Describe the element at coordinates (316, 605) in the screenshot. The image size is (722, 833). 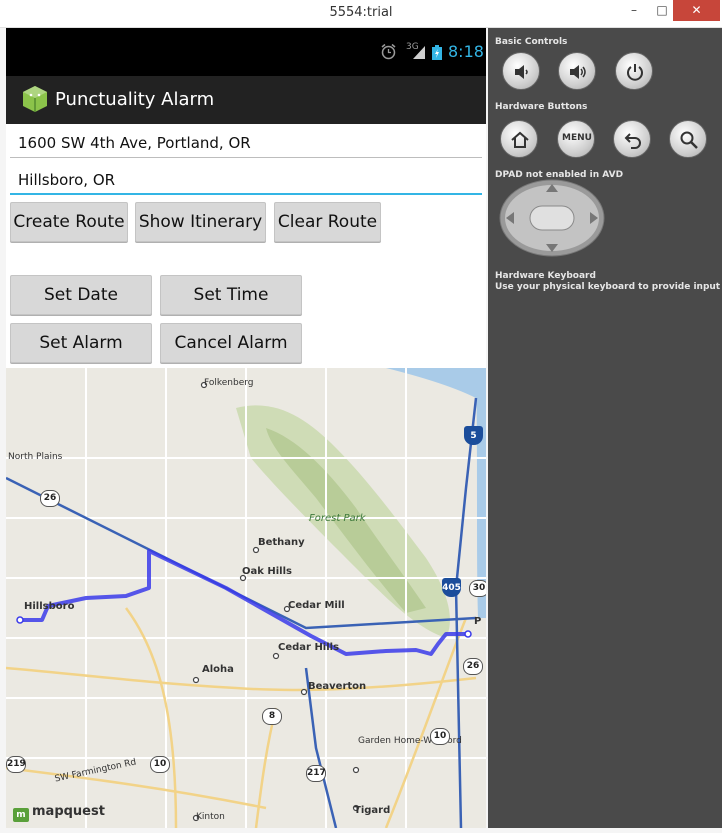
I see `map-label-cedar-mill: Cedar Mill` at that location.